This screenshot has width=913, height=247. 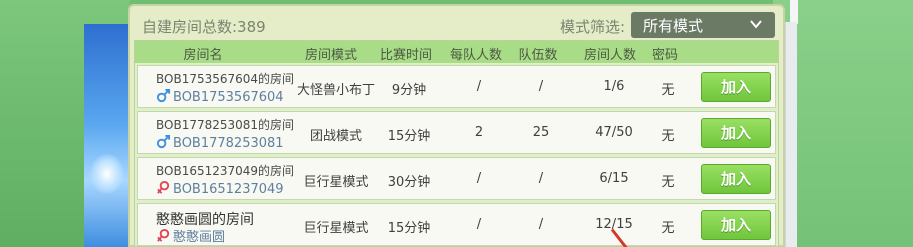 I want to click on poster-glow, so click(x=107, y=174).